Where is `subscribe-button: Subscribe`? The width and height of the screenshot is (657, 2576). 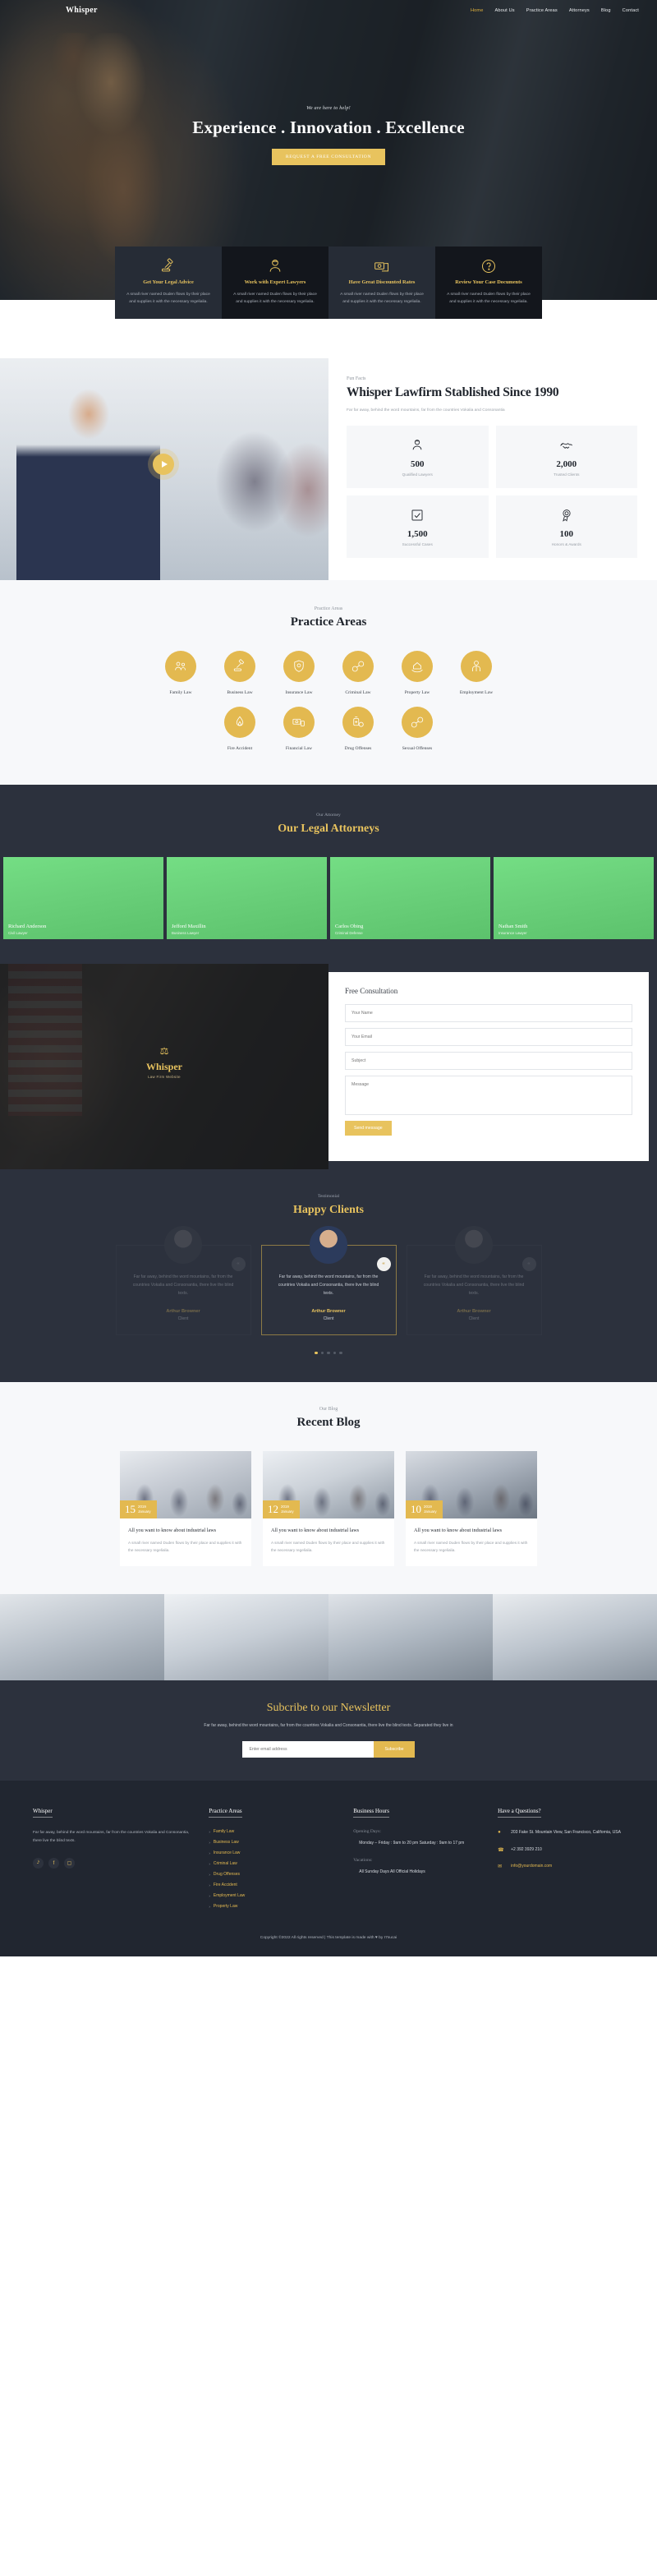
subscribe-button: Subscribe is located at coordinates (394, 1749).